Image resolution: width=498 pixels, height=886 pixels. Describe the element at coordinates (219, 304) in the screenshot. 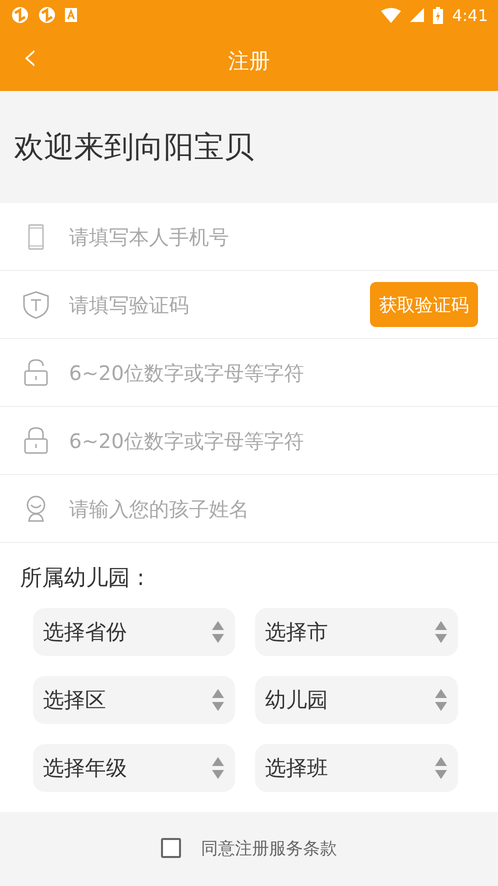

I see `input-field: 请填写验证码` at that location.